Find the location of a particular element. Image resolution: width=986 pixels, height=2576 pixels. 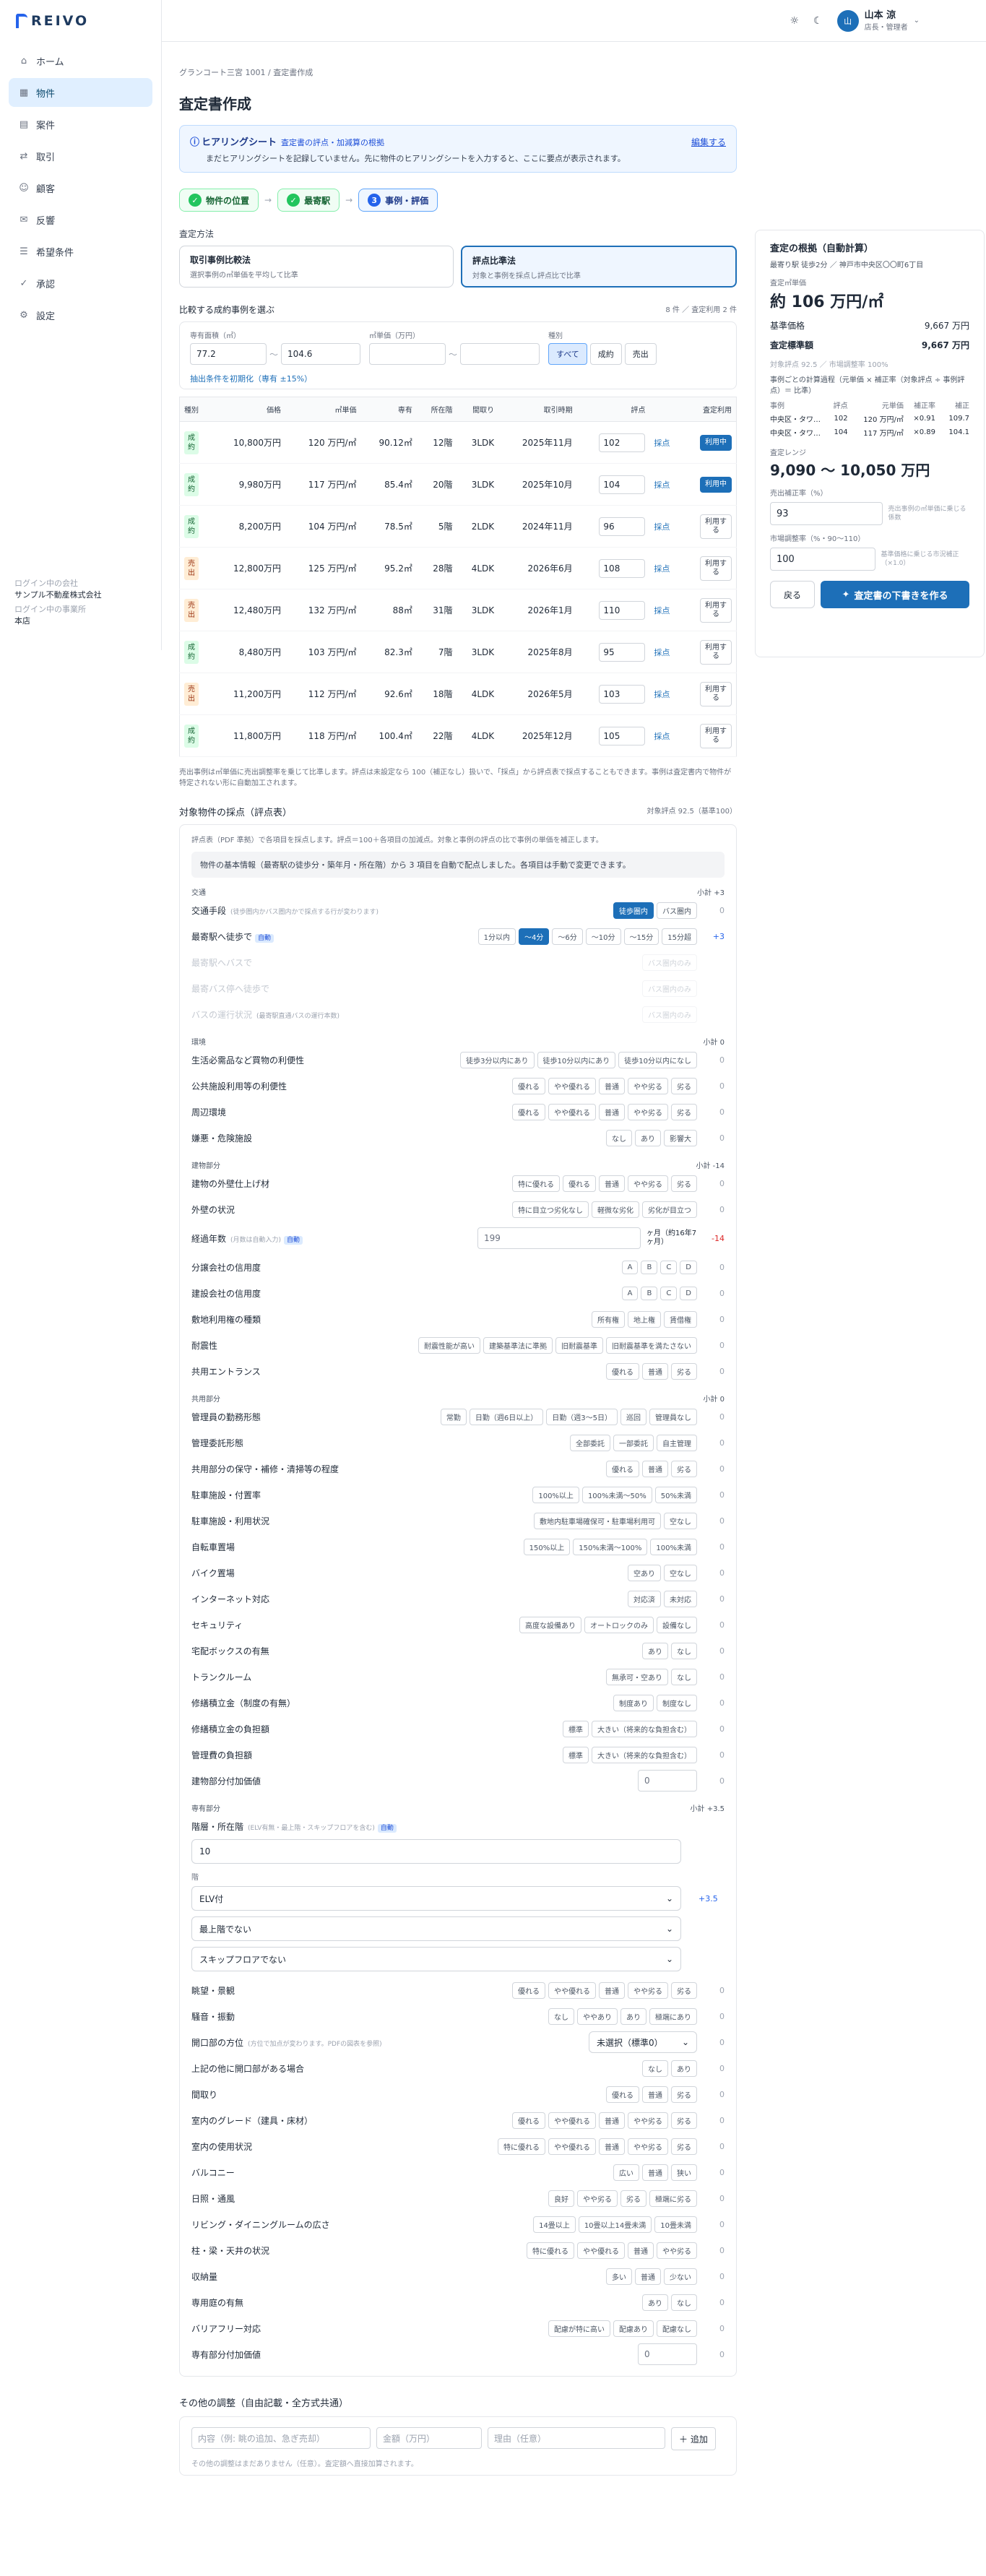

add-adjustment-button: ＋ 追加 is located at coordinates (693, 2438).